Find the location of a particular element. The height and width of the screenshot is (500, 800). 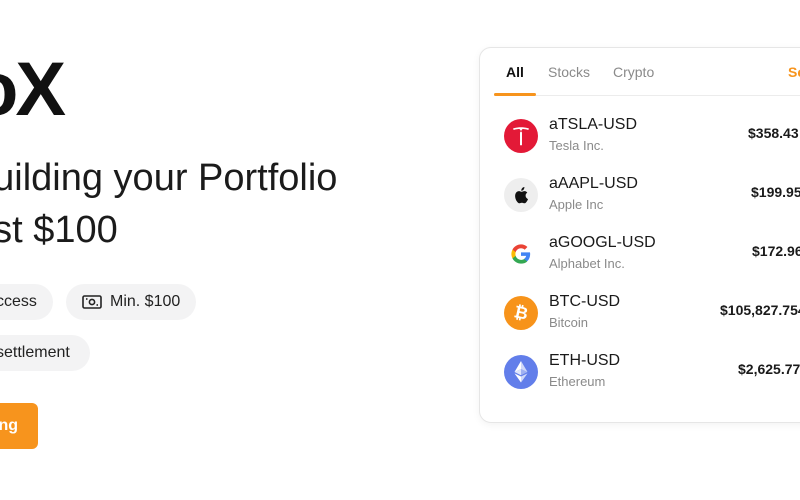

feature-chip-min-investment: Min. $100 is located at coordinates (131, 302).